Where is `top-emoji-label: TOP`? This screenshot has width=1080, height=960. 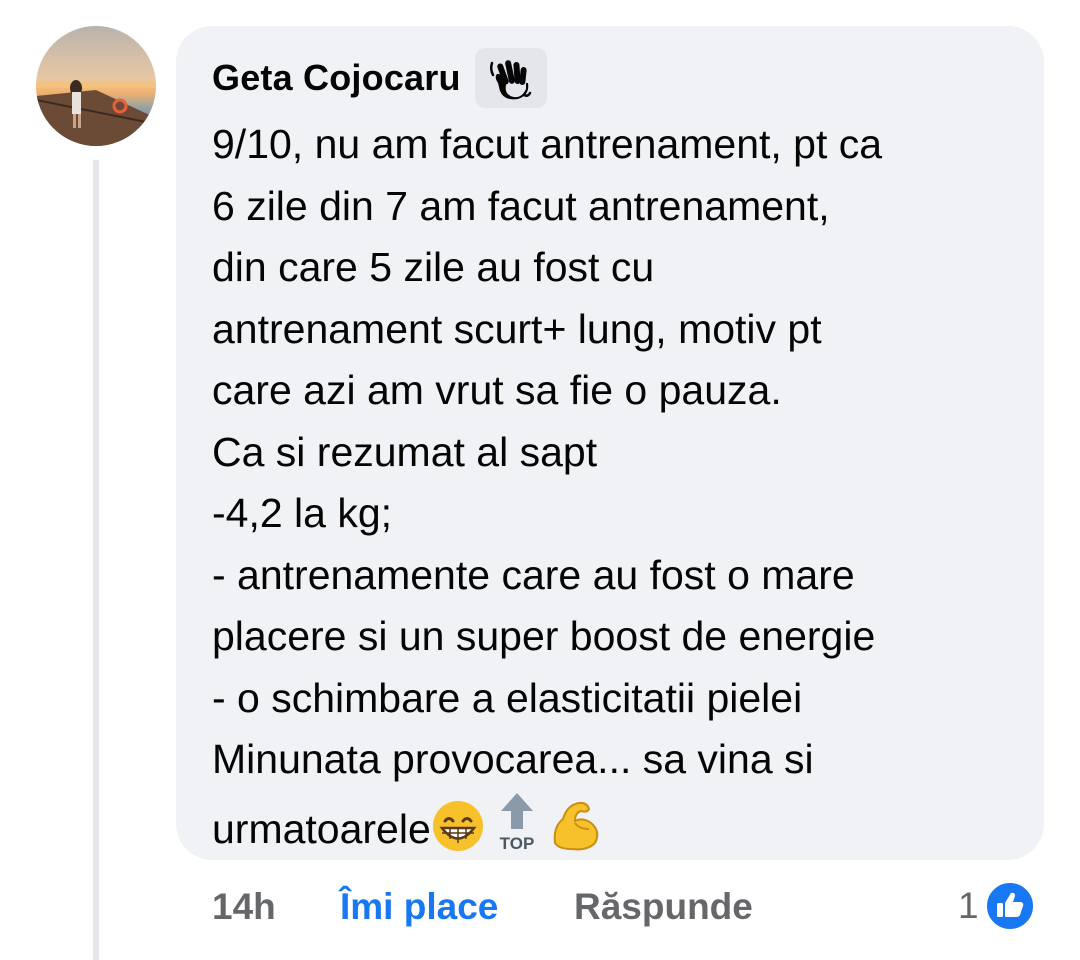
top-emoji-label: TOP is located at coordinates (516, 843).